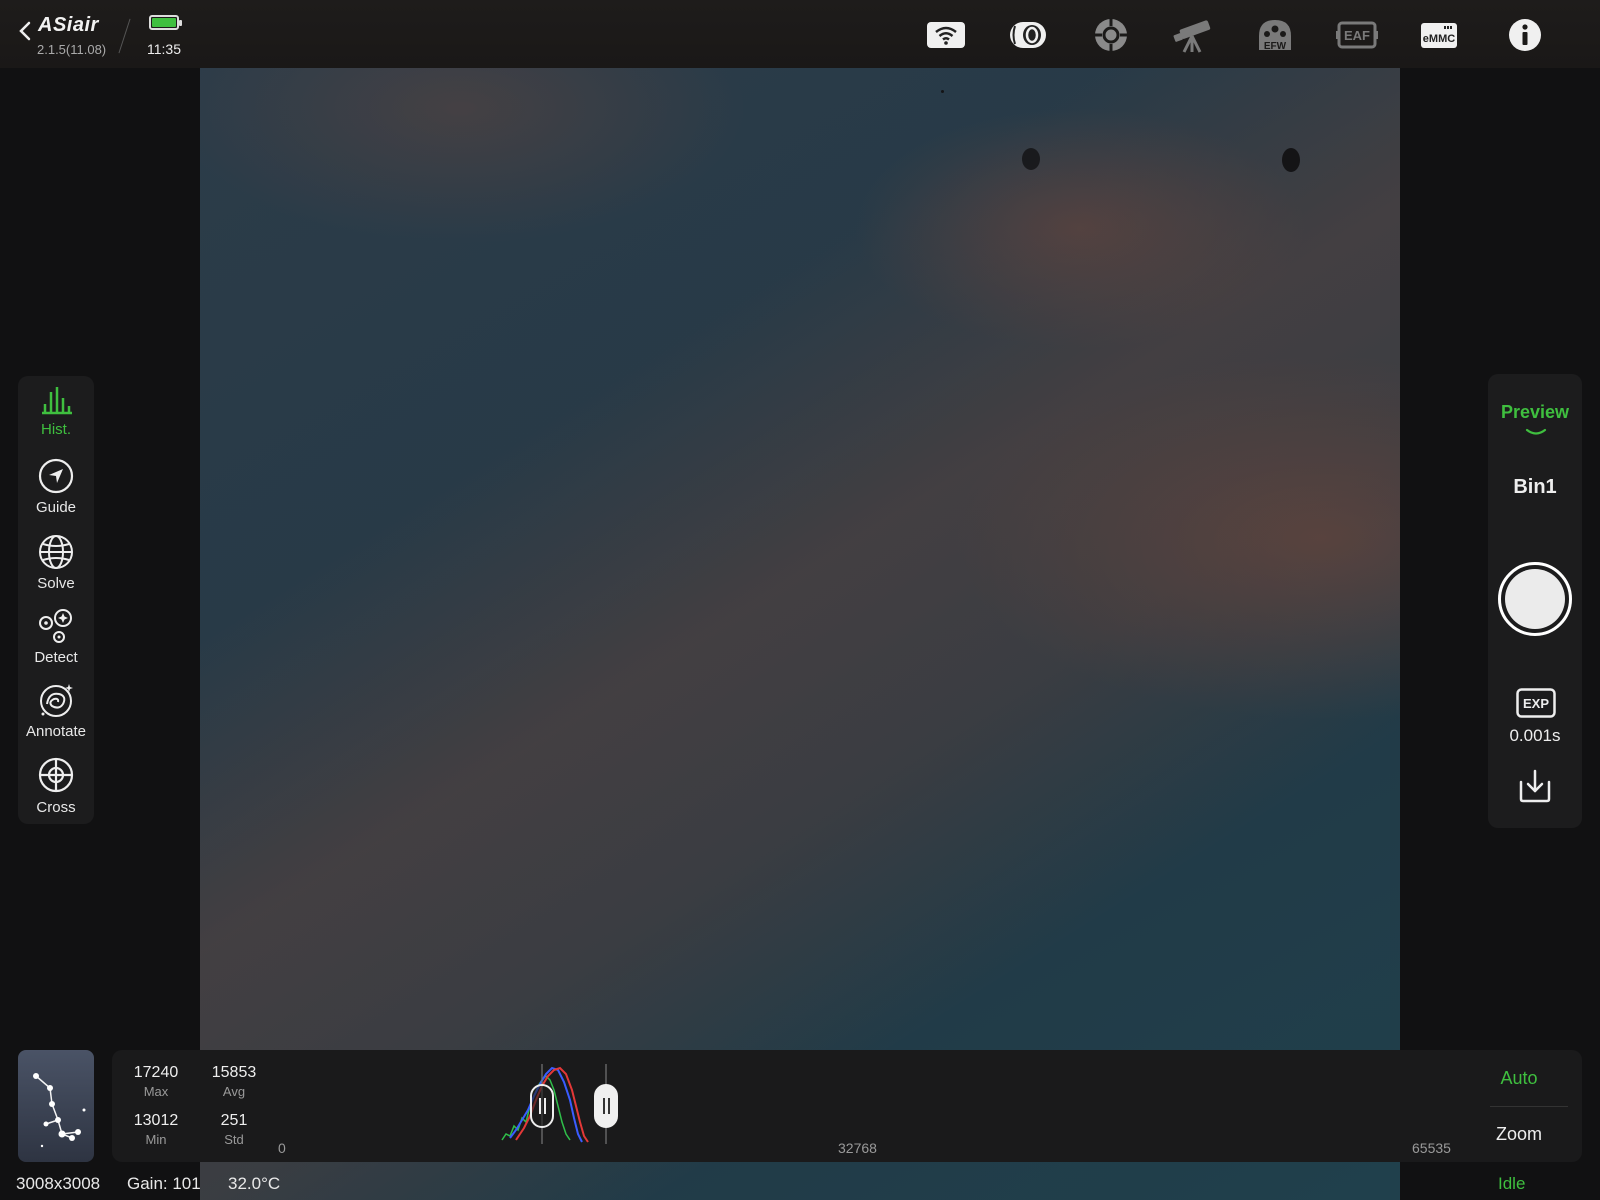 This screenshot has width=1600, height=1200. I want to click on stat-value: 15853, so click(234, 1072).